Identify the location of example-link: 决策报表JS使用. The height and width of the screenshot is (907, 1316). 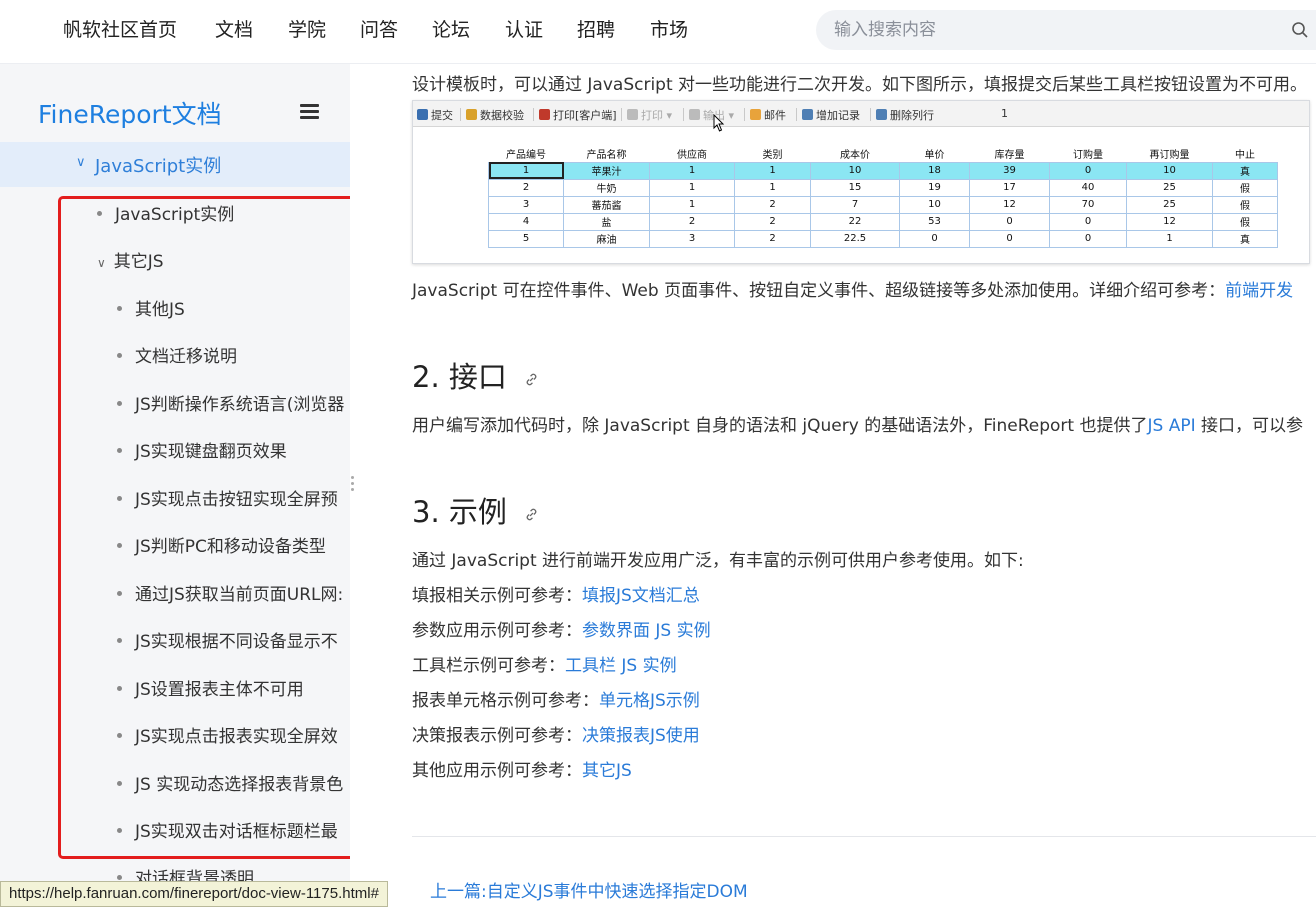
(641, 736).